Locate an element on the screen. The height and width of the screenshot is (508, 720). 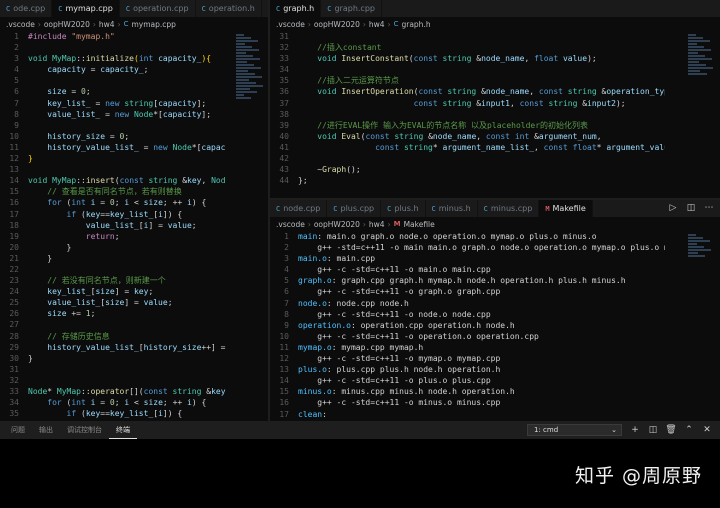
editor-tab: Cgraph.cpp is located at coordinates (351, 8).